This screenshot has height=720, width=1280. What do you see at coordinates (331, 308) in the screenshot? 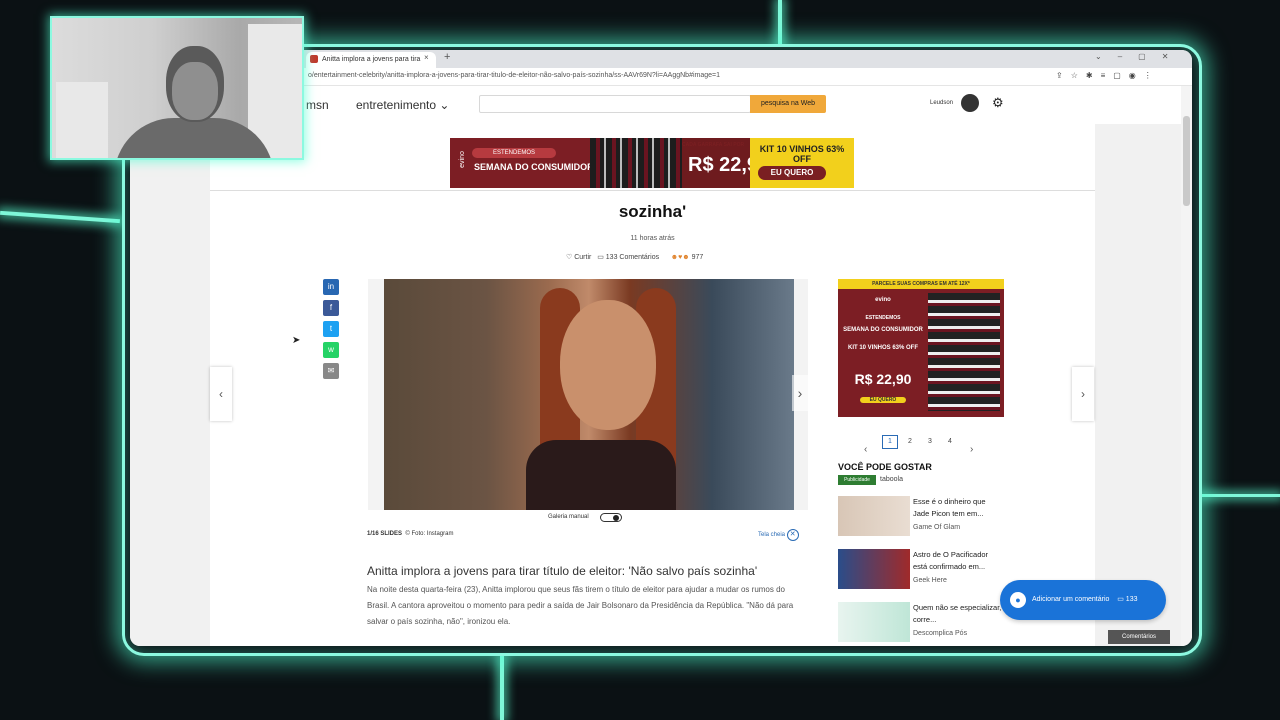
I see `facebook-icon: f` at bounding box center [331, 308].